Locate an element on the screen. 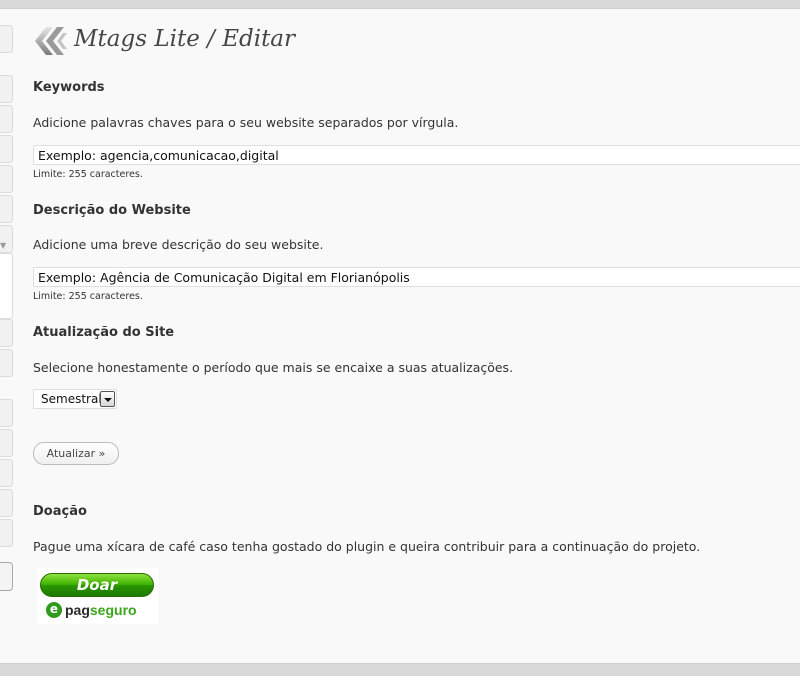 This screenshot has height=676, width=800. keywords-input is located at coordinates (416, 155).